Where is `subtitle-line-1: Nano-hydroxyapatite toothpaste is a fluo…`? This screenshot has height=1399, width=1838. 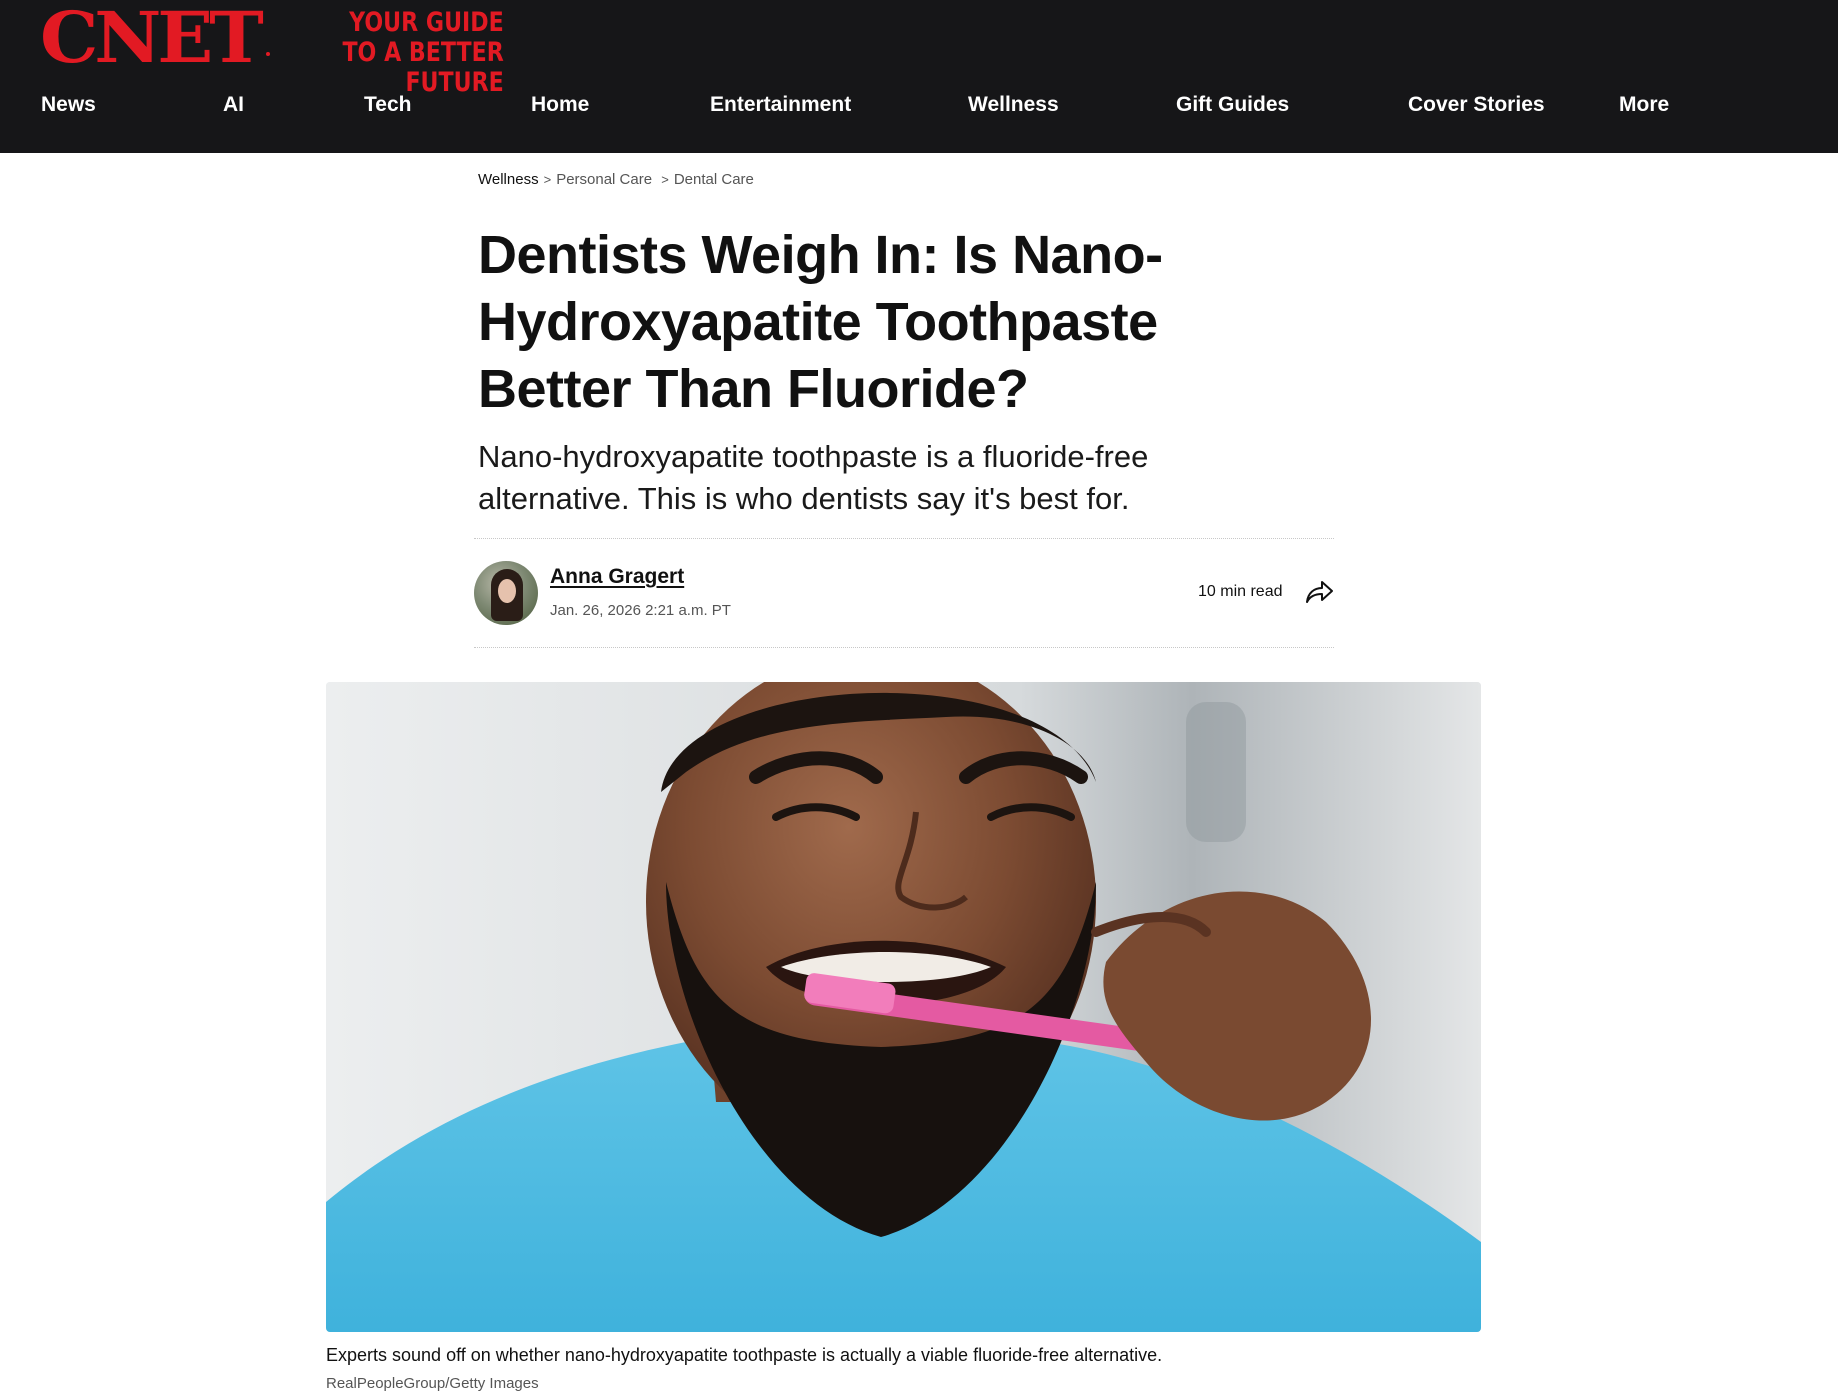
subtitle-line-1: Nano-hydroxyapatite toothpaste is a fluo… is located at coordinates (813, 456).